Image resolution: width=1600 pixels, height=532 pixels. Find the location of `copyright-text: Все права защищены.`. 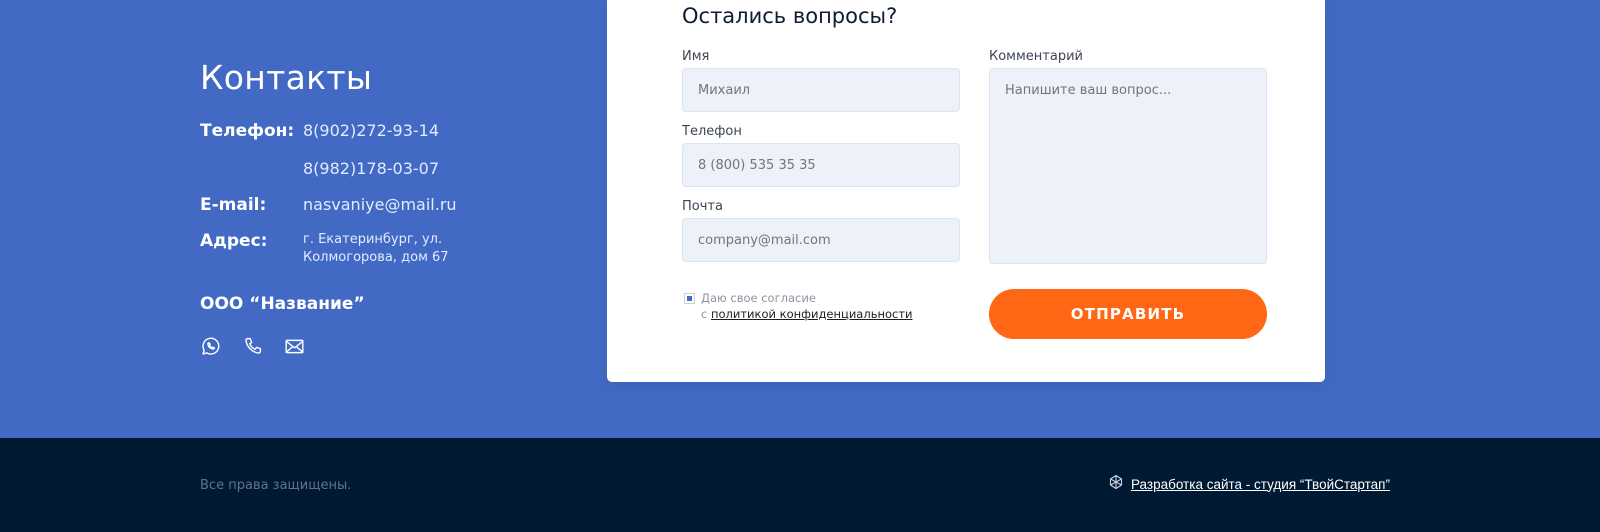

copyright-text: Все права защищены. is located at coordinates (276, 485).